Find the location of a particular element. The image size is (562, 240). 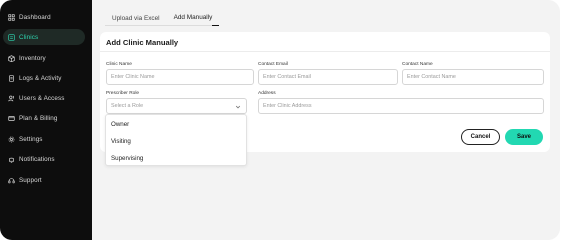

gear-icon is located at coordinates (11, 139).